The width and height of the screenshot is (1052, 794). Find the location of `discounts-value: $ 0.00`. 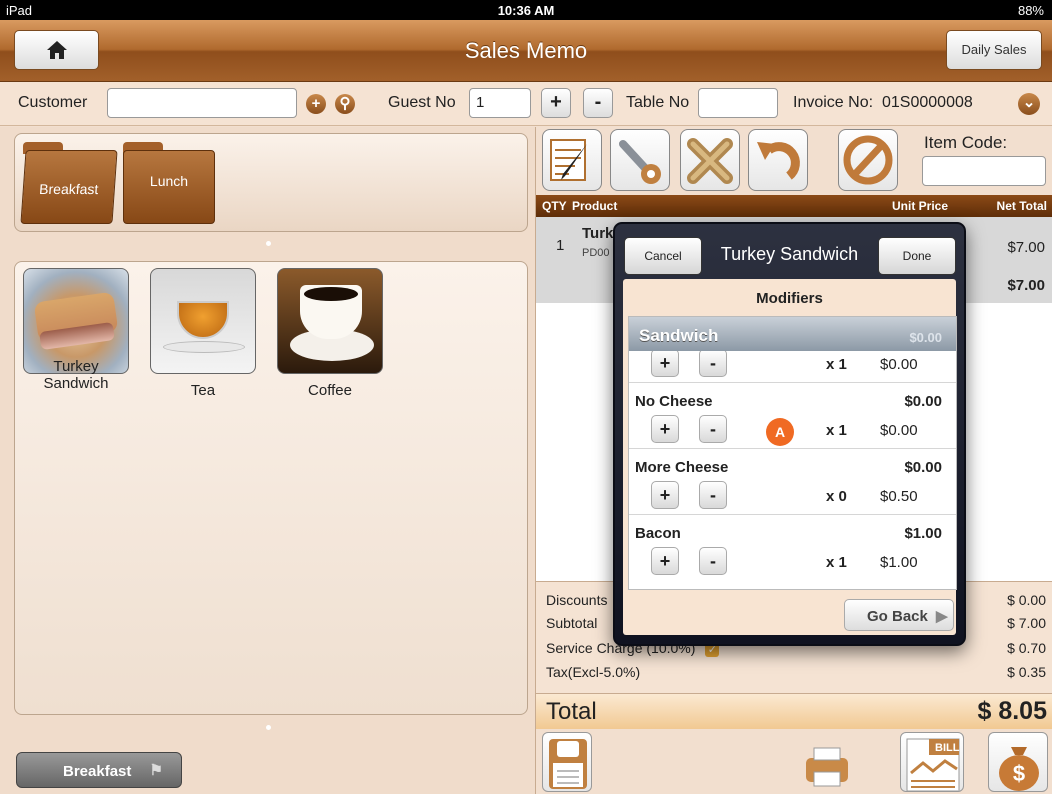

discounts-value: $ 0.00 is located at coordinates (1026, 600).